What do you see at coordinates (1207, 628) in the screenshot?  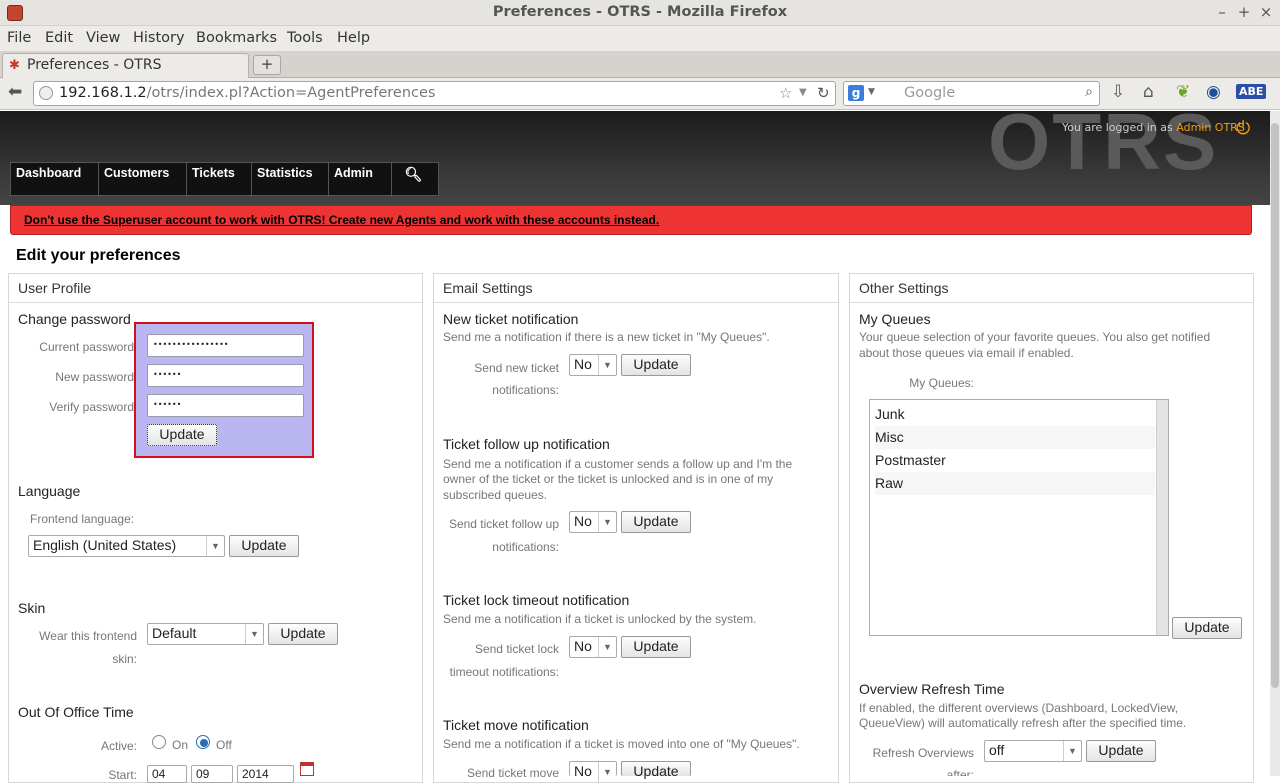 I see `my-queues-update-button: Update` at bounding box center [1207, 628].